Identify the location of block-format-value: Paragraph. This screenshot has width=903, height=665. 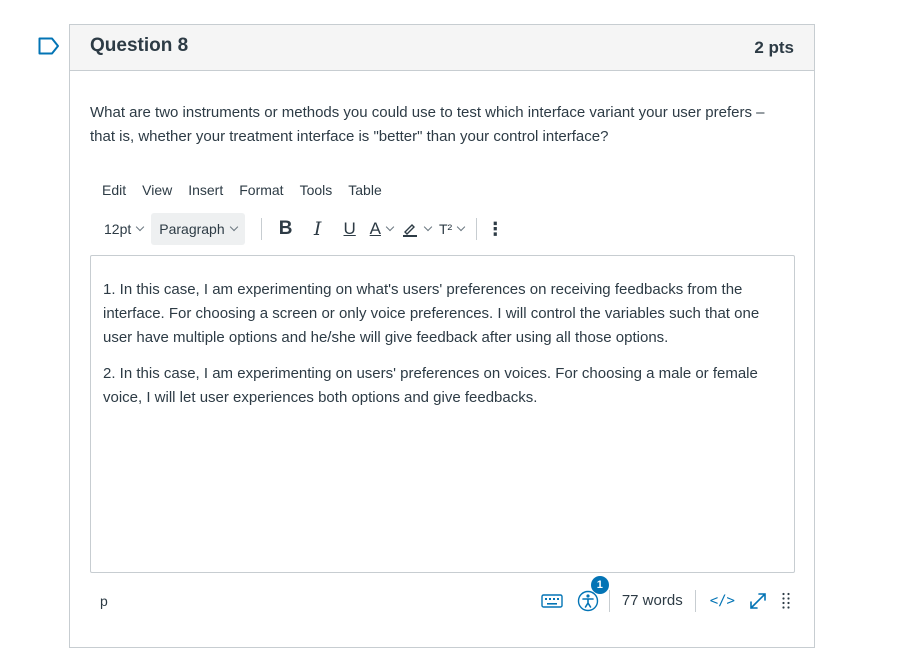
(192, 229).